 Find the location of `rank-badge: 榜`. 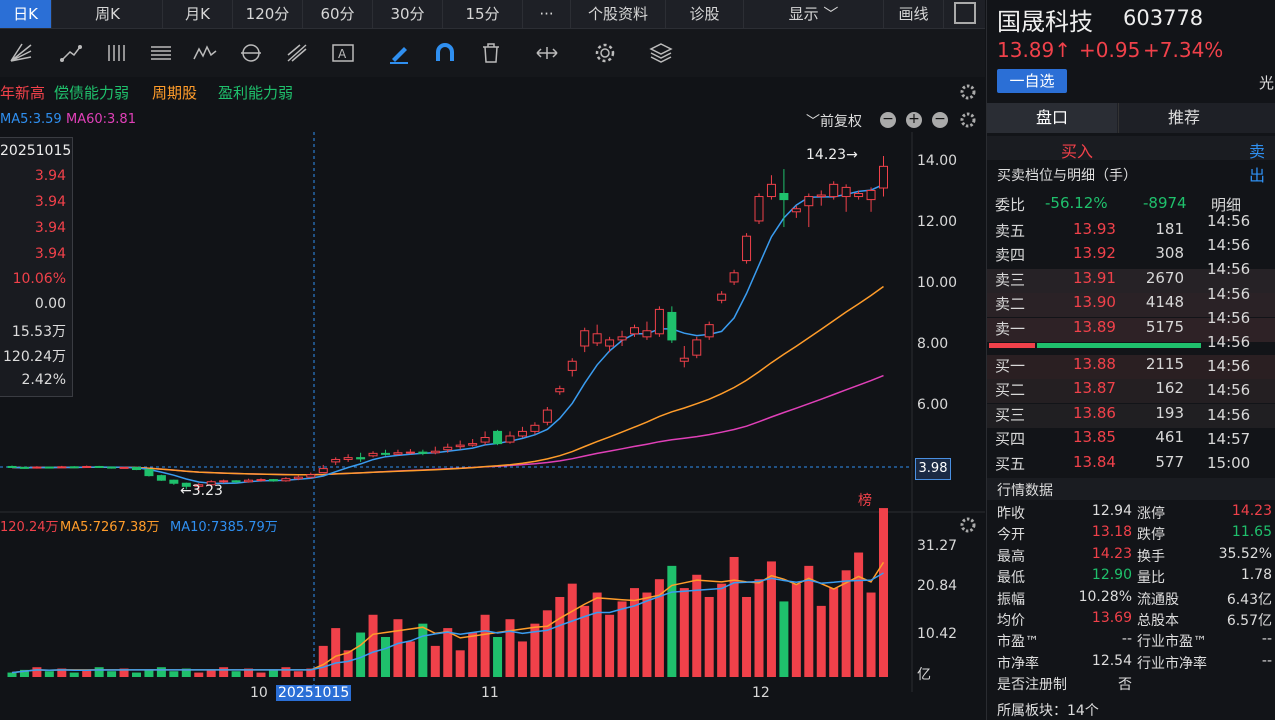

rank-badge: 榜 is located at coordinates (865, 500).